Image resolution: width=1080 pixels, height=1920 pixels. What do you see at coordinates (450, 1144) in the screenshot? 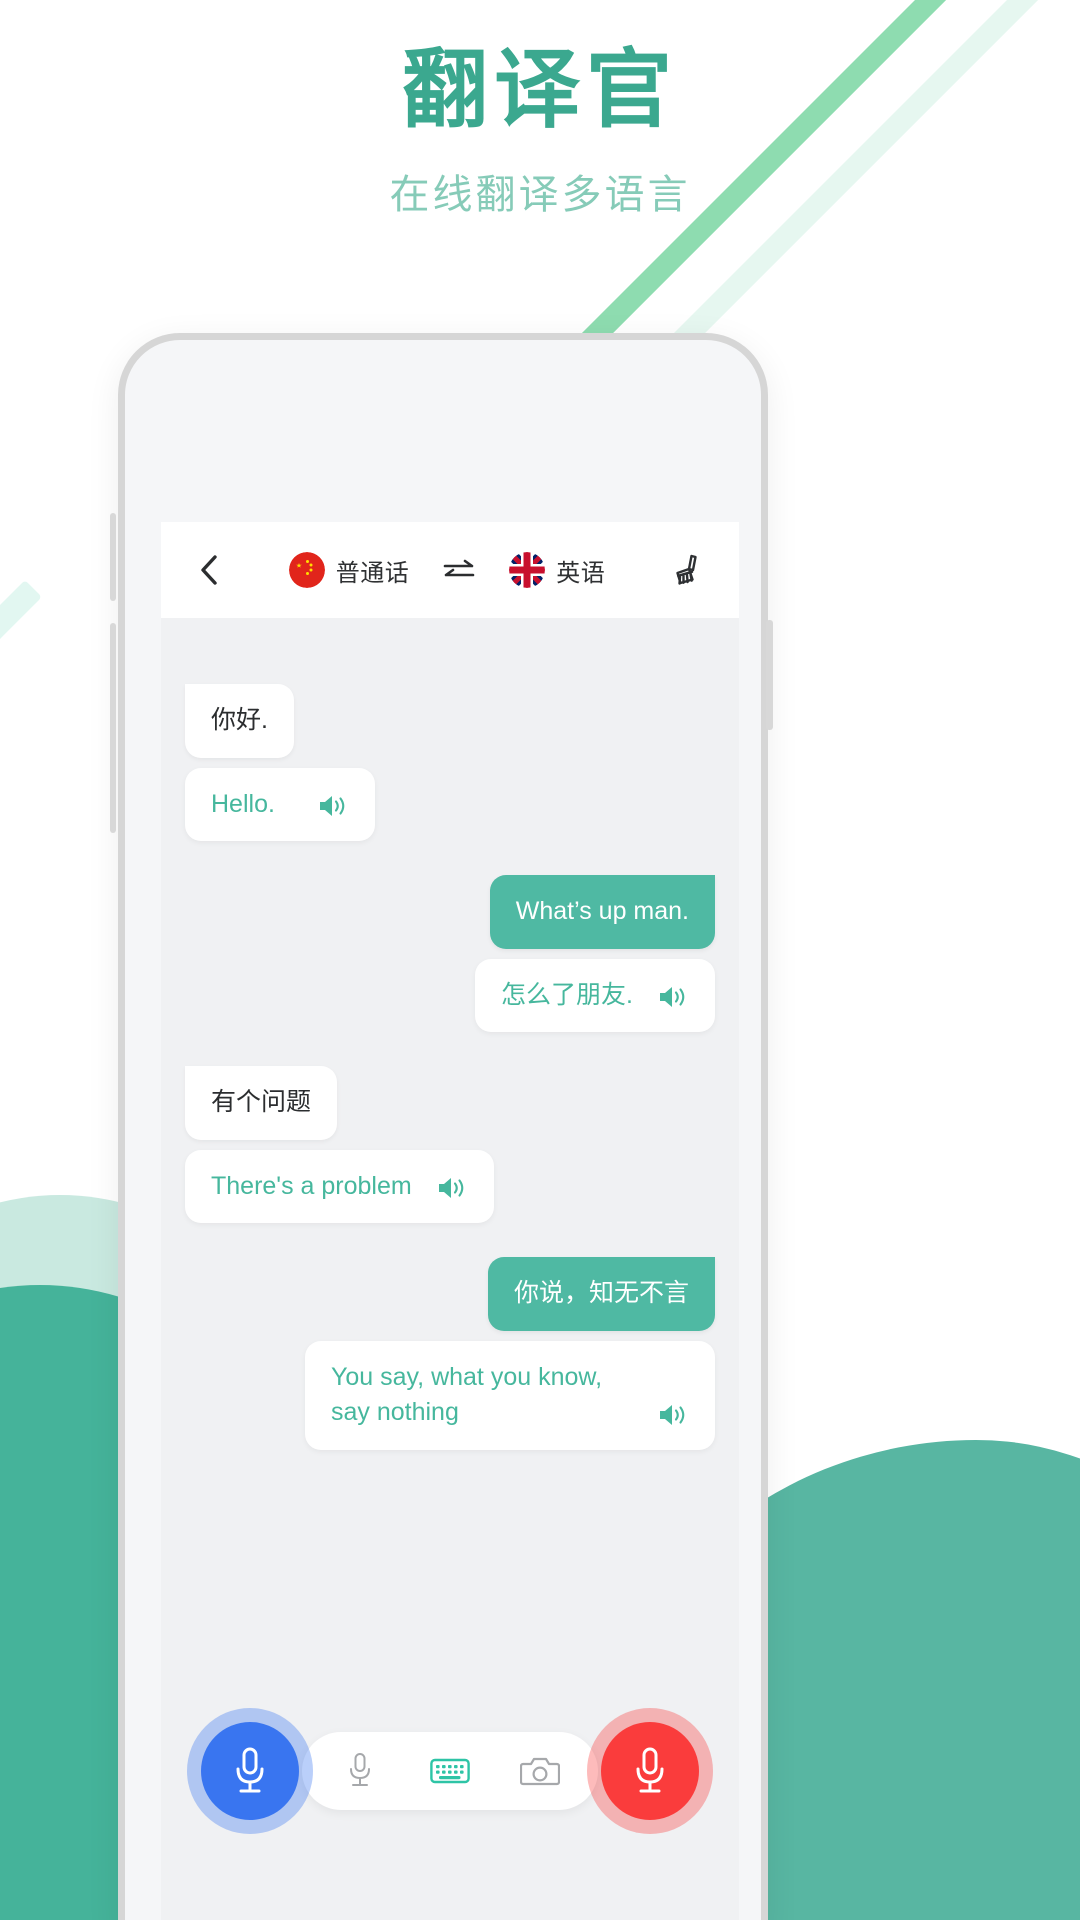
I see `message-group: 有个问题 There's a problem` at bounding box center [450, 1144].